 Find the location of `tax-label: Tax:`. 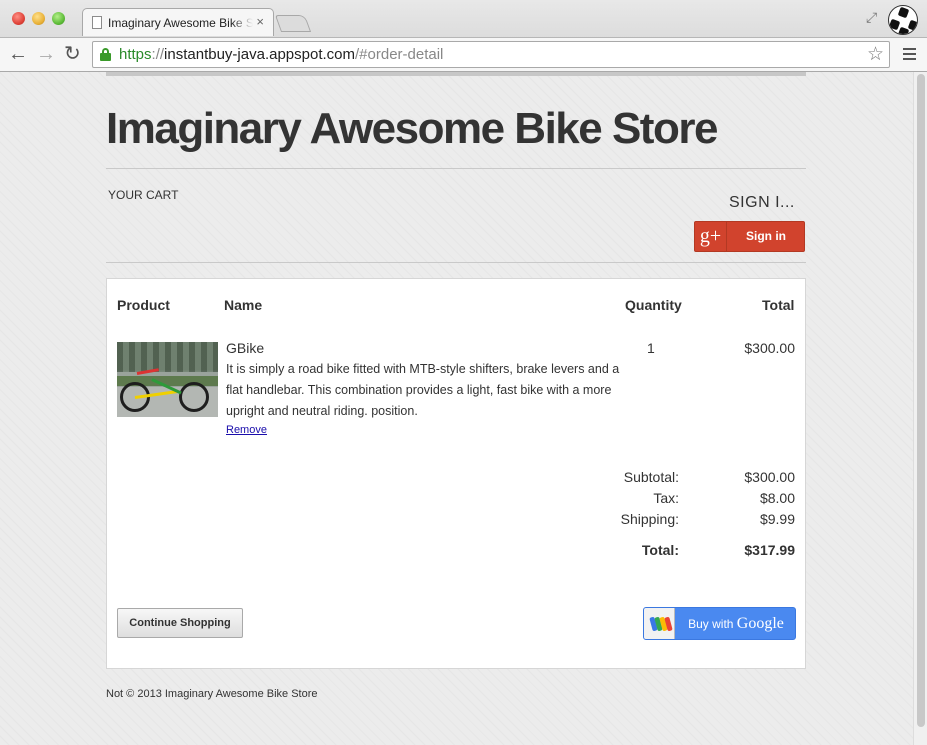

tax-label: Tax: is located at coordinates (666, 498).